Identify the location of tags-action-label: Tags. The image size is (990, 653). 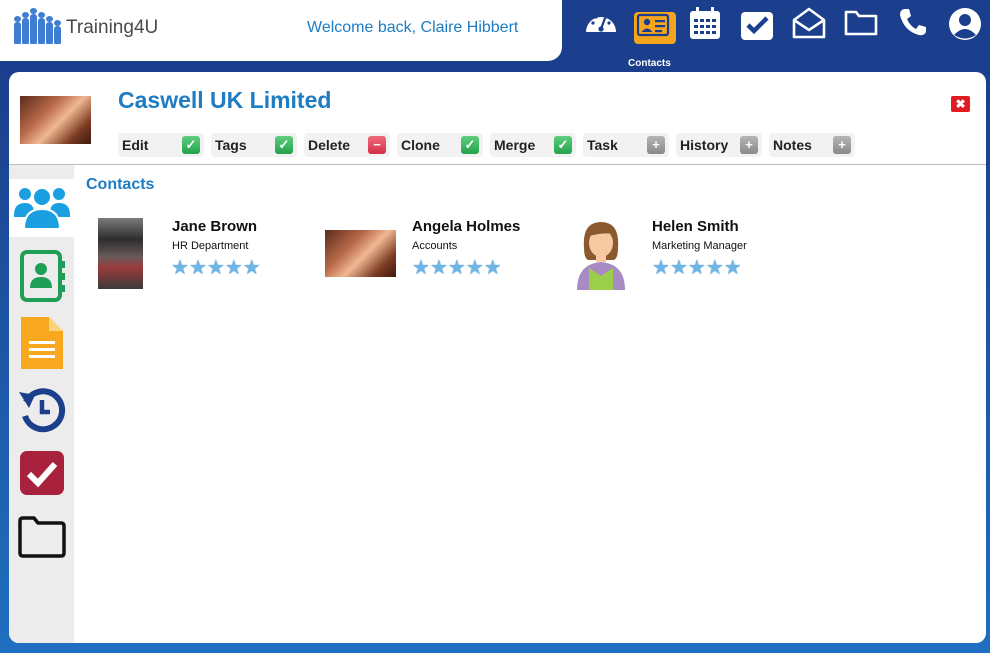
(231, 145).